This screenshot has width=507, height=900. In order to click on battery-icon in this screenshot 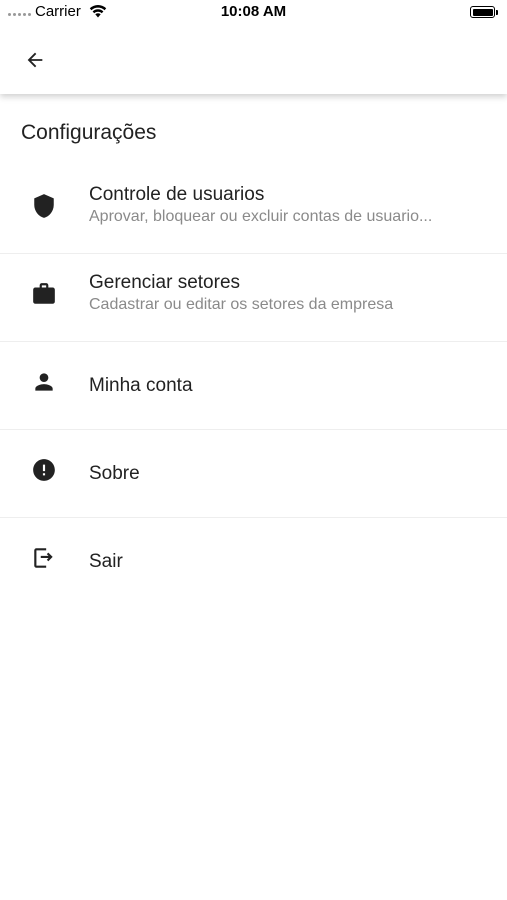, I will do `click(484, 12)`.